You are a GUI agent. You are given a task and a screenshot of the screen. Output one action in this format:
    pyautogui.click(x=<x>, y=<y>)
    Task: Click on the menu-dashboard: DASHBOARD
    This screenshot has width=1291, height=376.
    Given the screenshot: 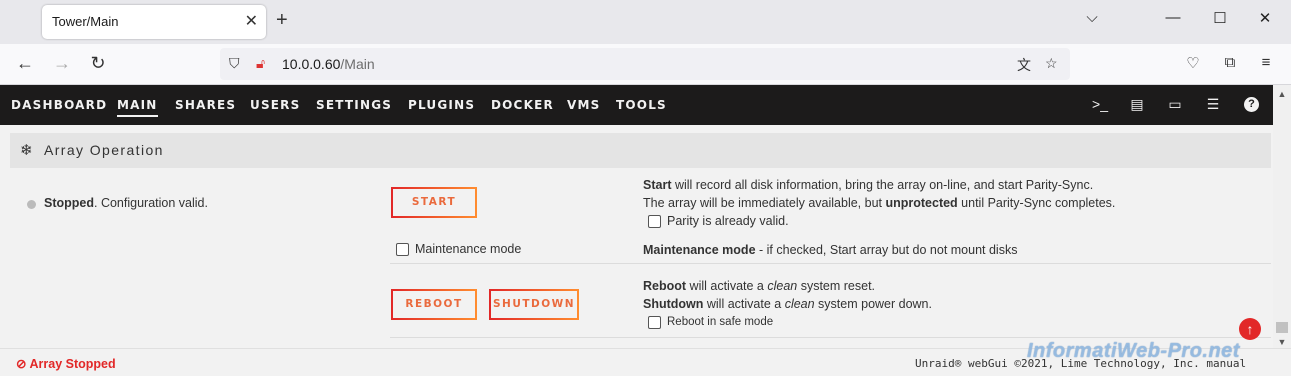 What is the action you would take?
    pyautogui.click(x=59, y=105)
    